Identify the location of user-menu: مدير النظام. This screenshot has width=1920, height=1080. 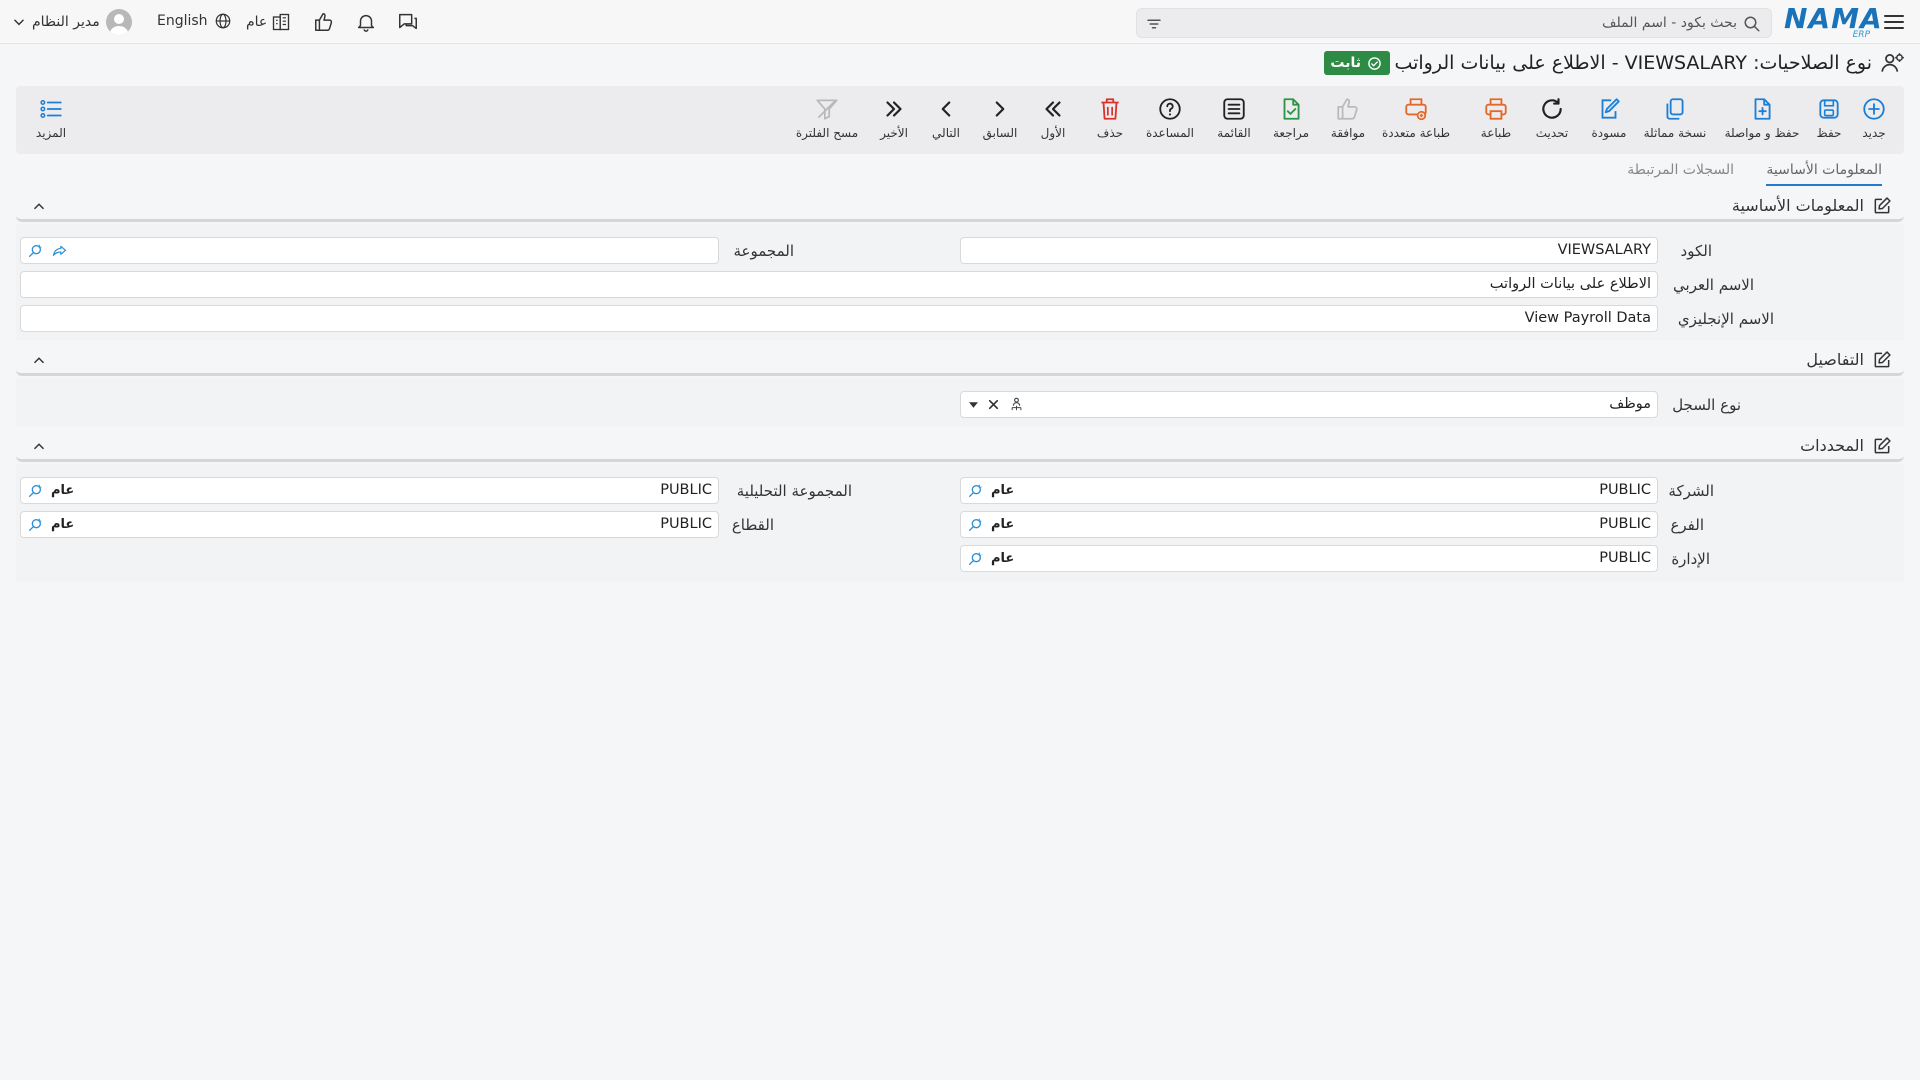
(72, 22).